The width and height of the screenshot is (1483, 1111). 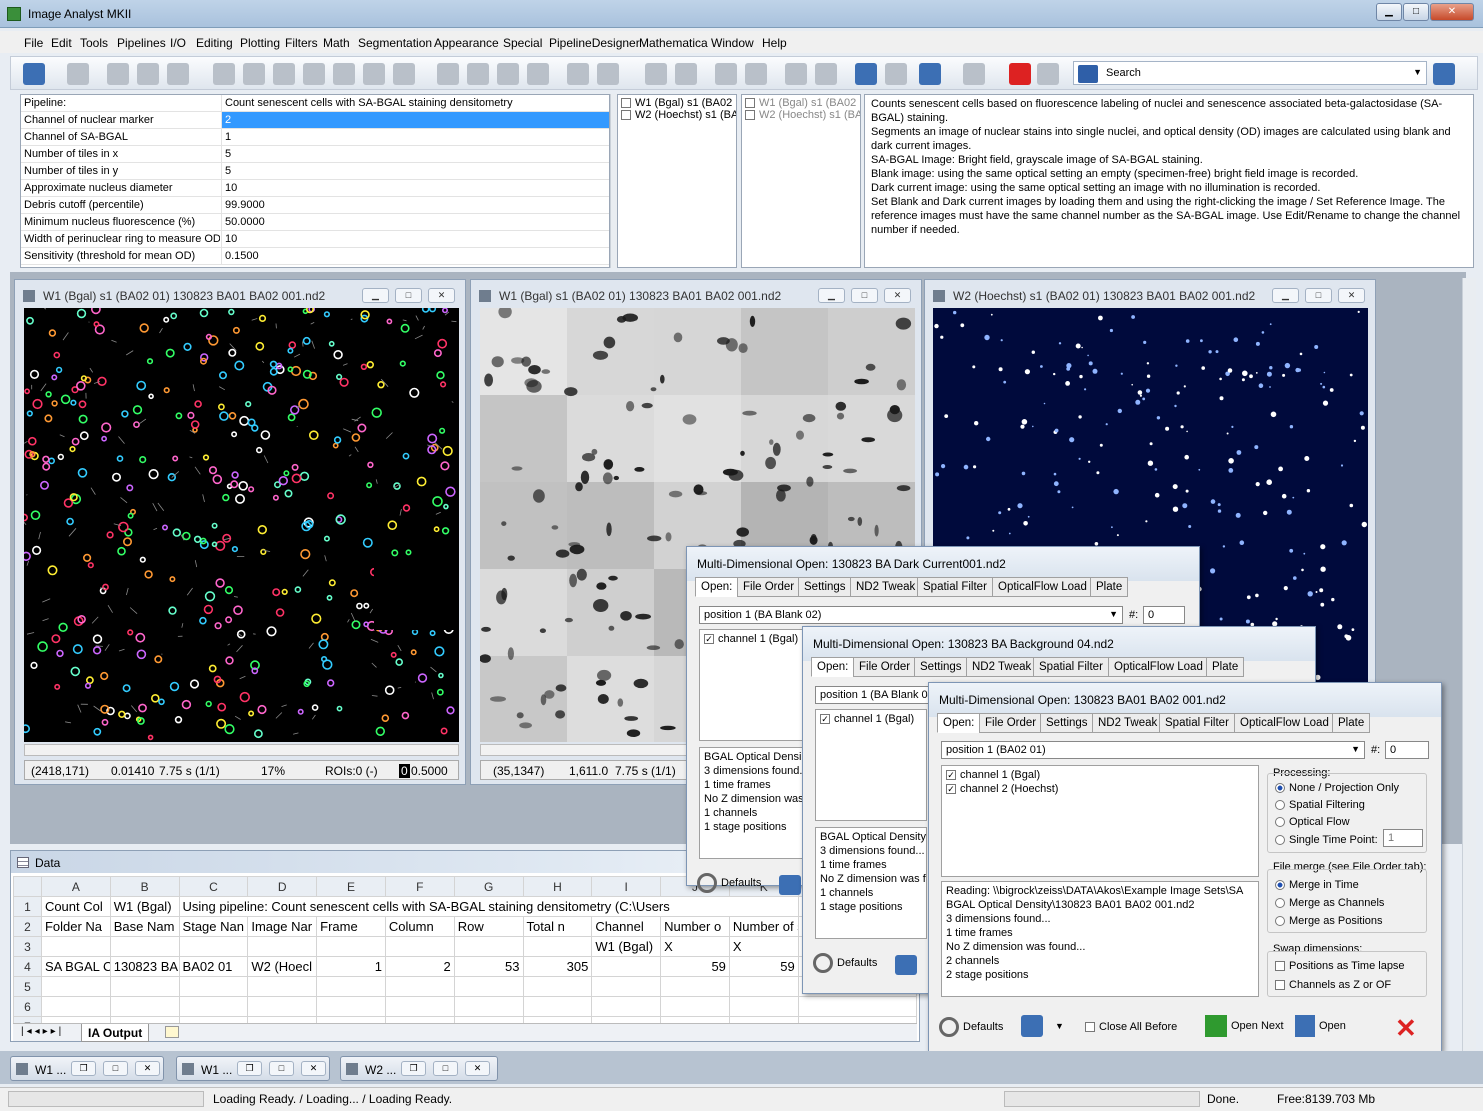 What do you see at coordinates (522, 43) in the screenshot?
I see `menu-special: Special` at bounding box center [522, 43].